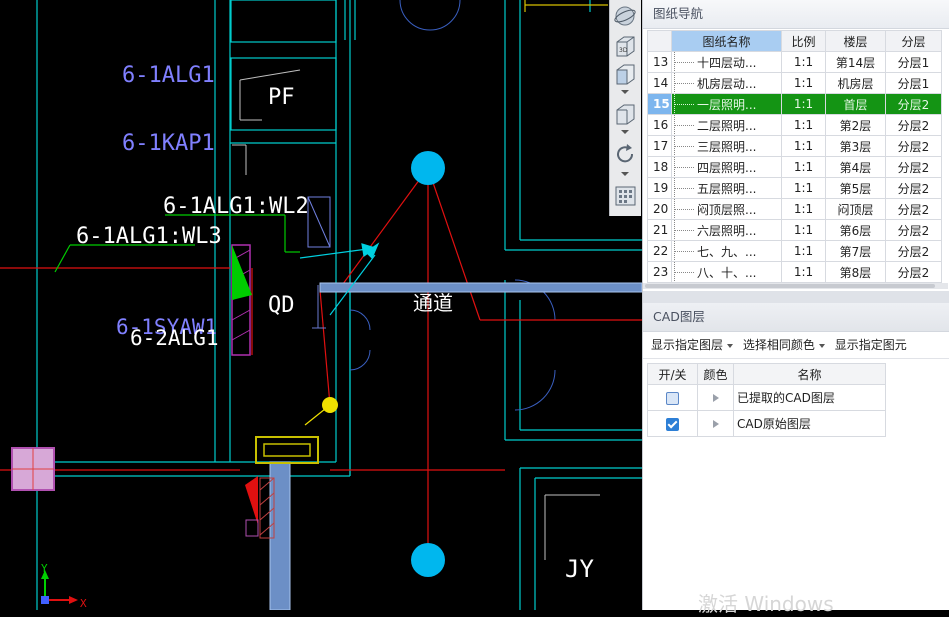 This screenshot has height=617, width=949. What do you see at coordinates (625, 196) in the screenshot?
I see `grid-settings-icon` at bounding box center [625, 196].